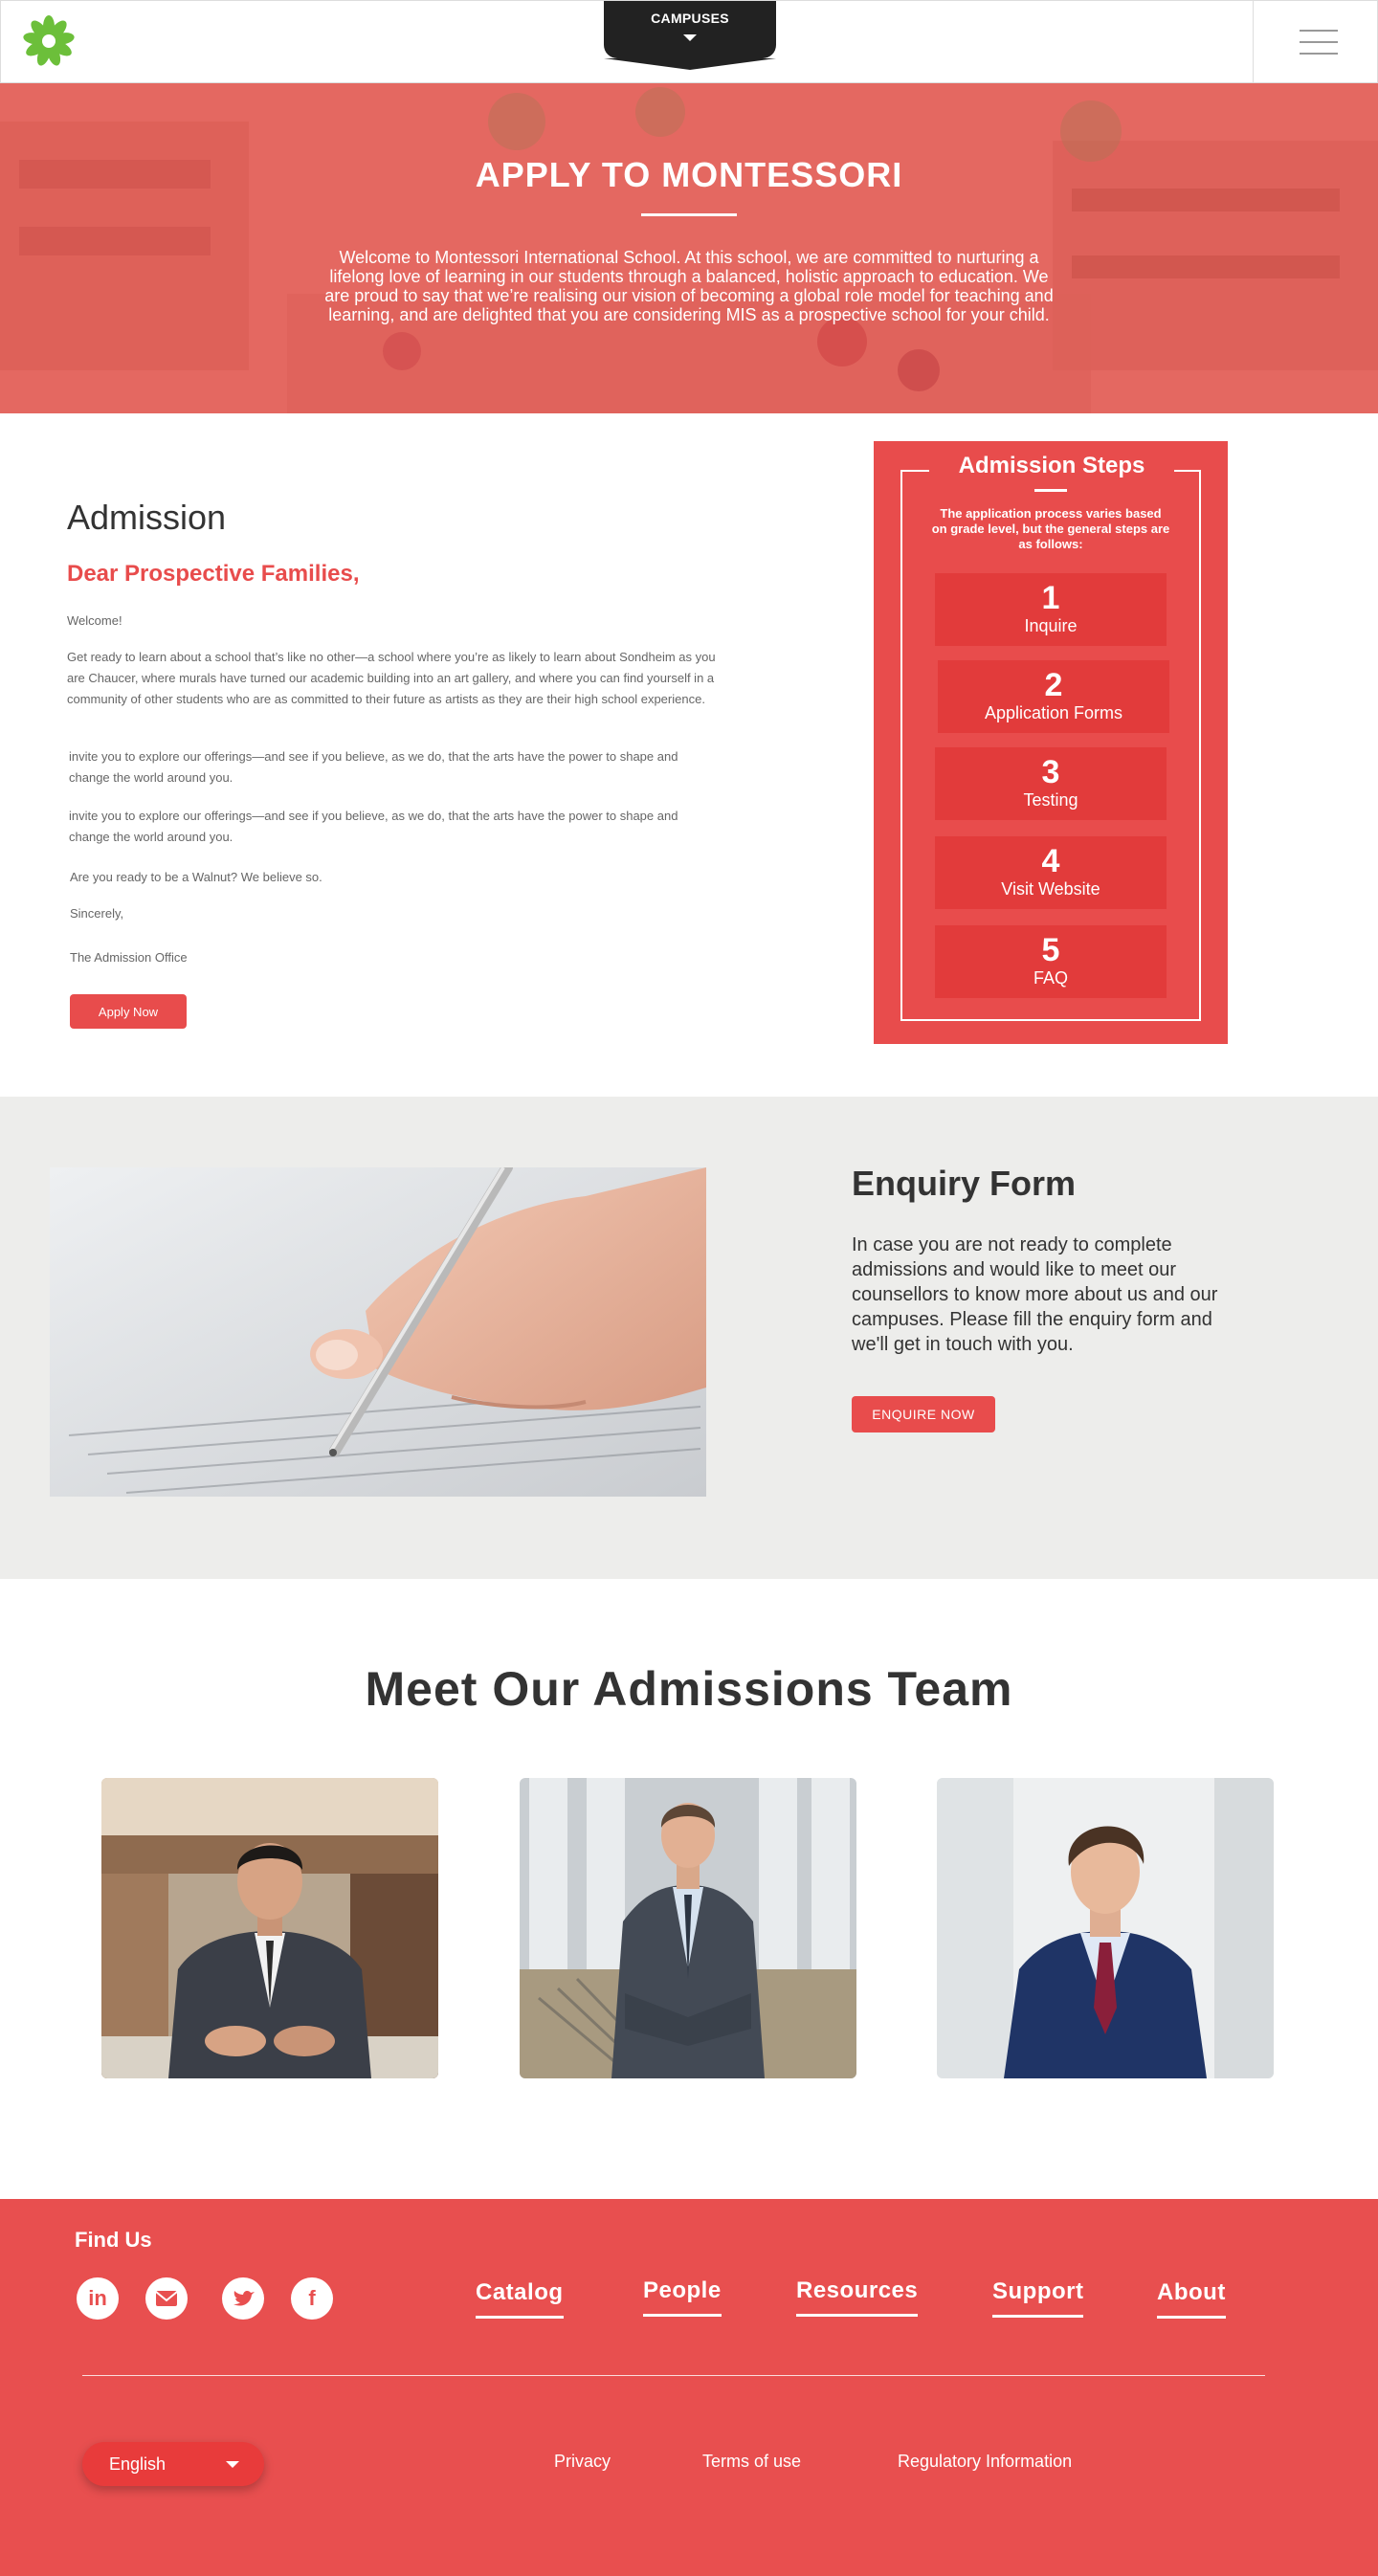  Describe the element at coordinates (752, 2462) in the screenshot. I see `footer-link-terms: Terms of use` at that location.